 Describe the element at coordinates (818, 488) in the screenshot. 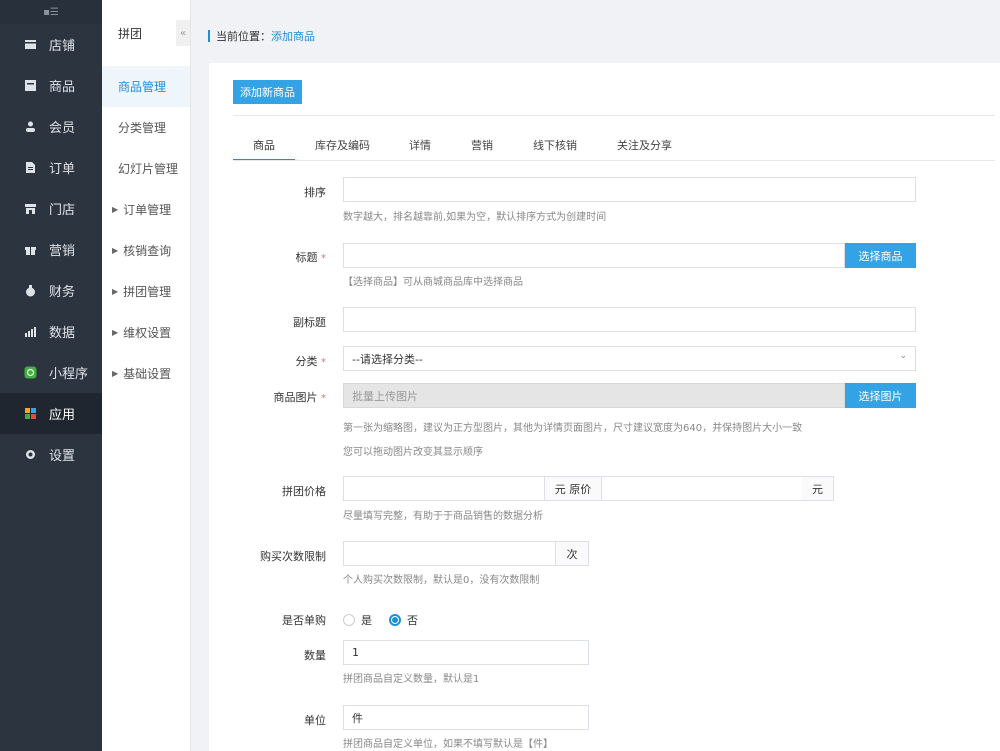

I see `original-price-unit: 元` at that location.